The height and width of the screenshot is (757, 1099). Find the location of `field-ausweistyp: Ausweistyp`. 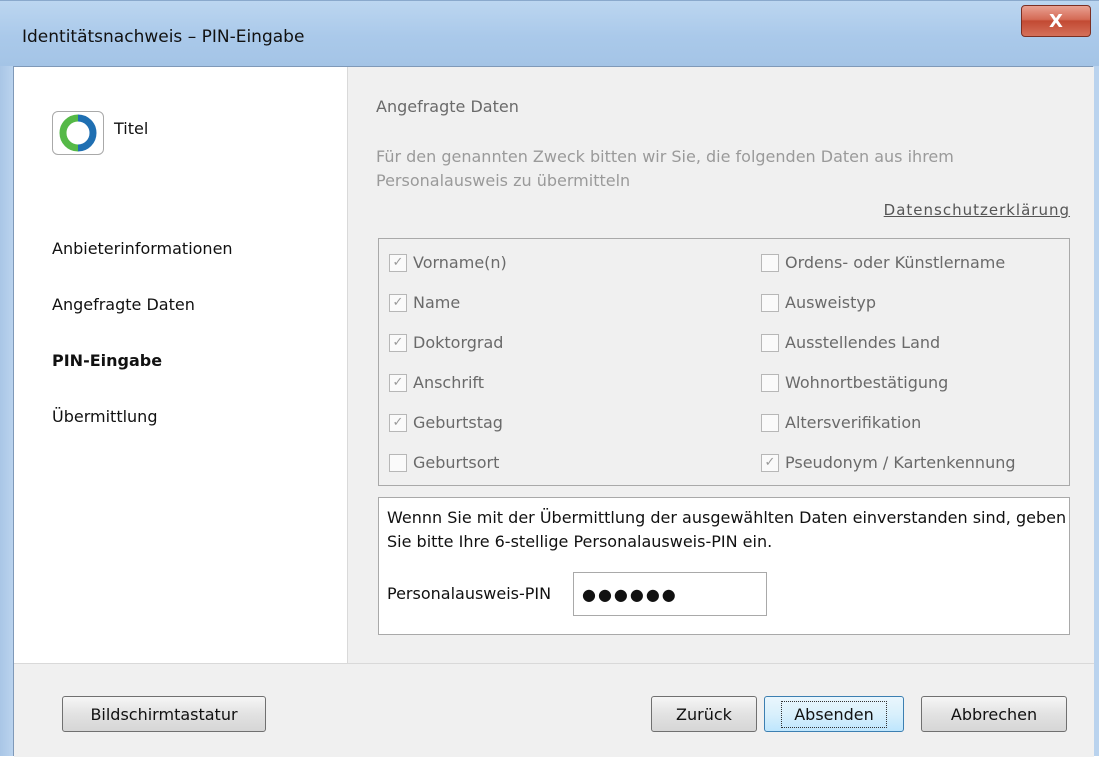

field-ausweistyp: Ausweistyp is located at coordinates (818, 302).